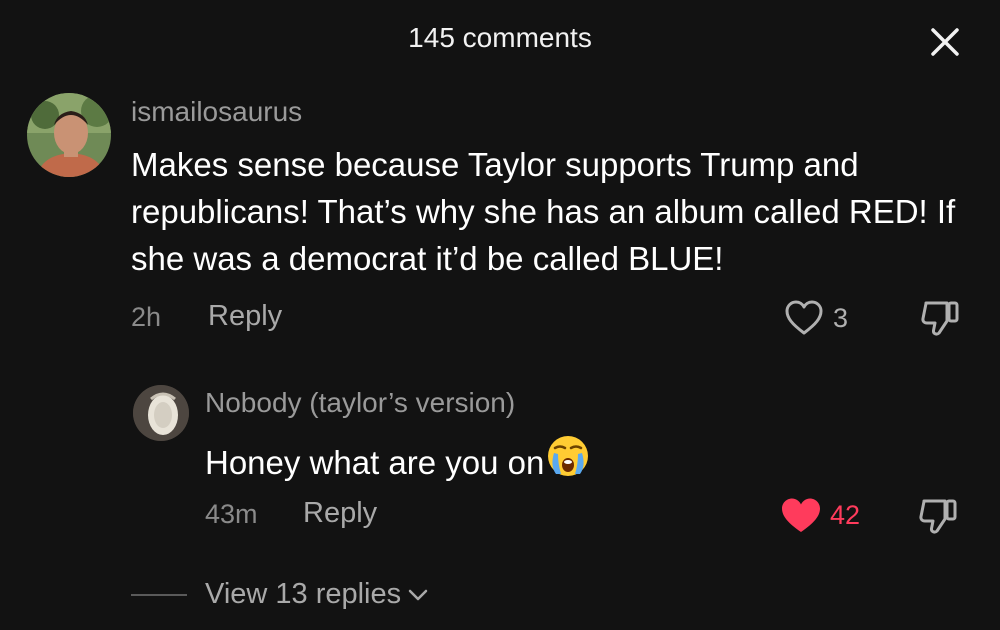  I want to click on loudly-crying-face-icon, so click(568, 462).